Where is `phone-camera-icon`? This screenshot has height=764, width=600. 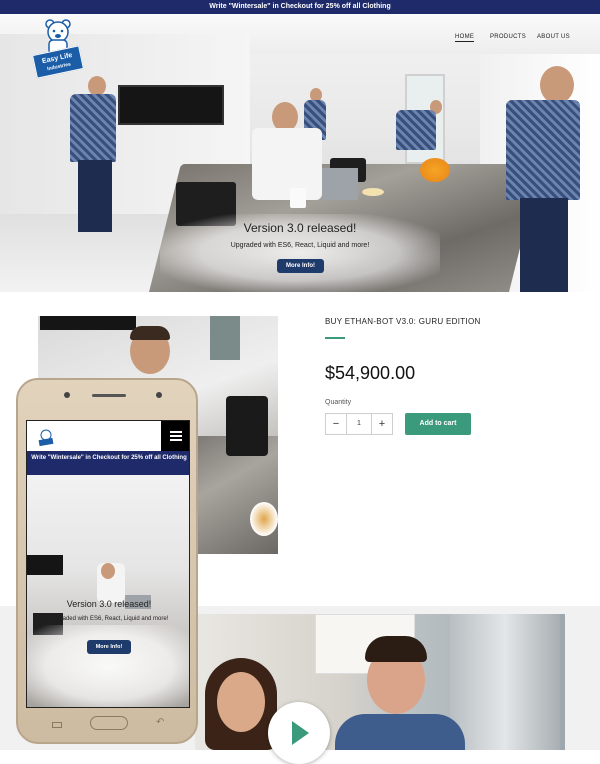
phone-camera-icon is located at coordinates (159, 395).